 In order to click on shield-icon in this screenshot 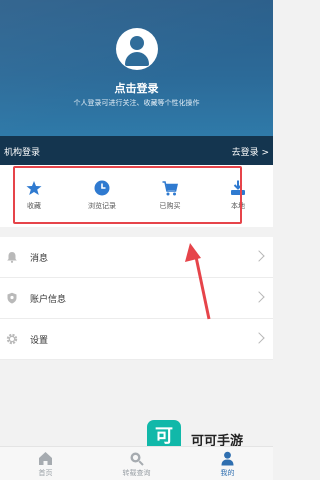, I will do `click(12, 298)`.